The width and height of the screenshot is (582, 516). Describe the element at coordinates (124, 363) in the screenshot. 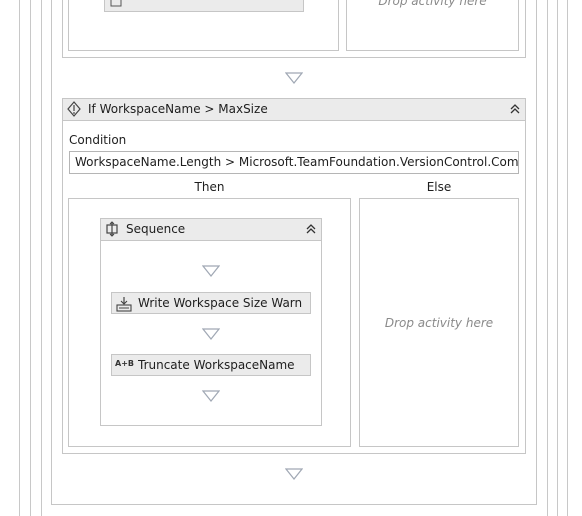

I see `assign-icon: A+B` at that location.